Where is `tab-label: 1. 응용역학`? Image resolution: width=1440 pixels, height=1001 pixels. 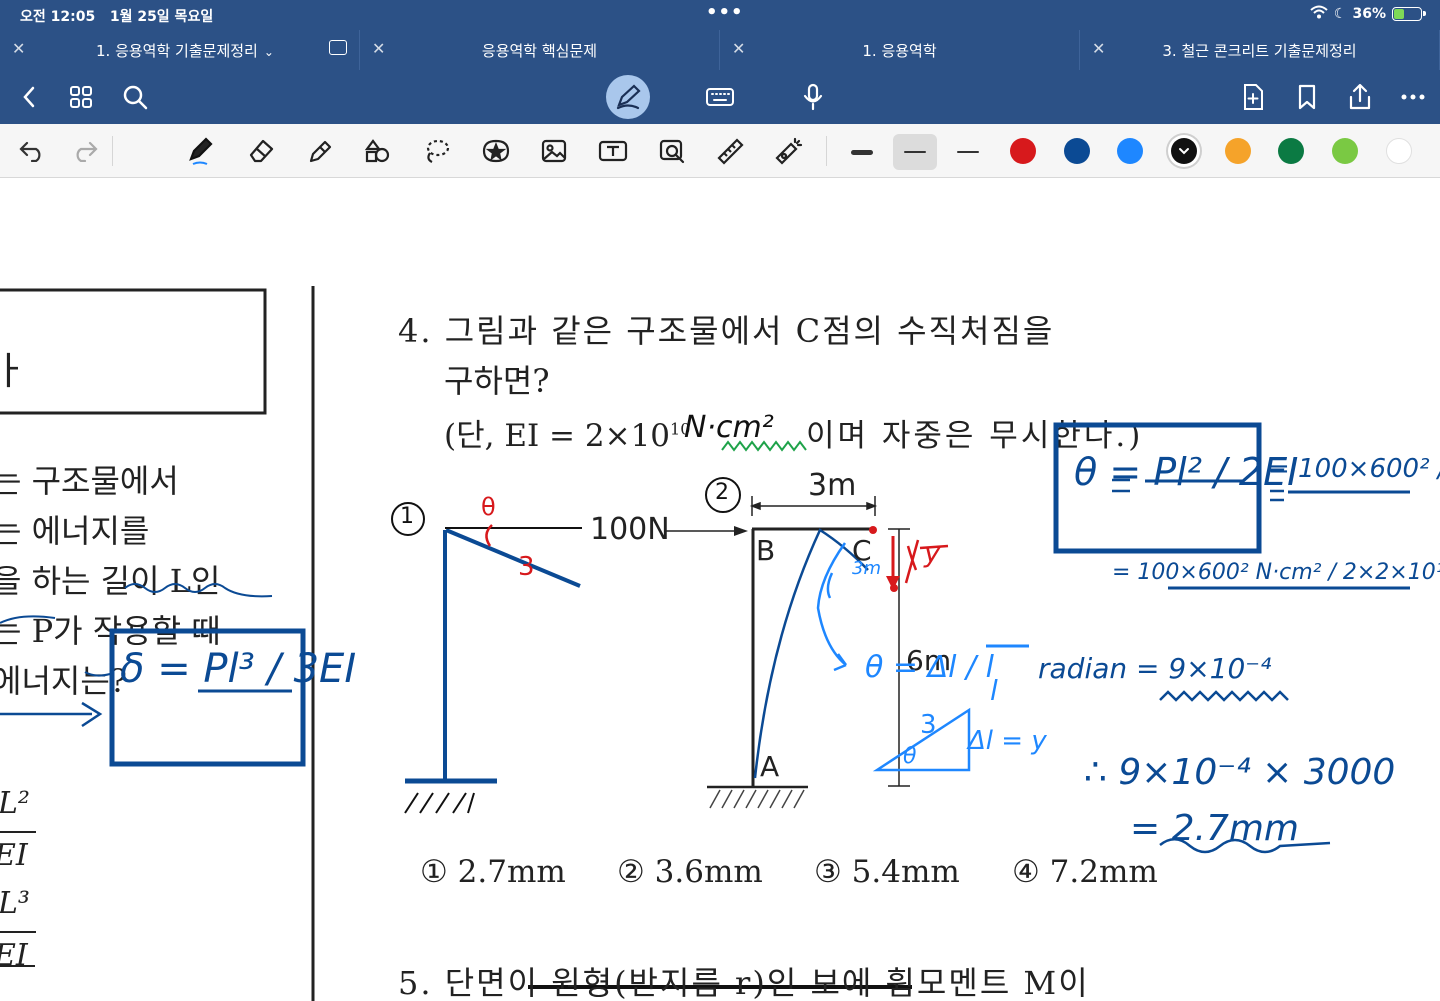 tab-label: 1. 응용역학 is located at coordinates (899, 51).